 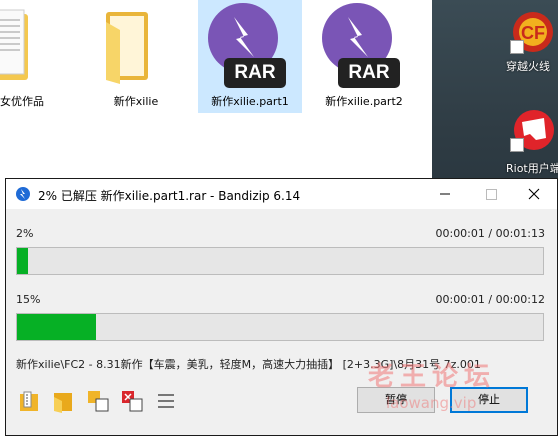 I want to click on watermark-url: laowang.vip, so click(x=431, y=403).